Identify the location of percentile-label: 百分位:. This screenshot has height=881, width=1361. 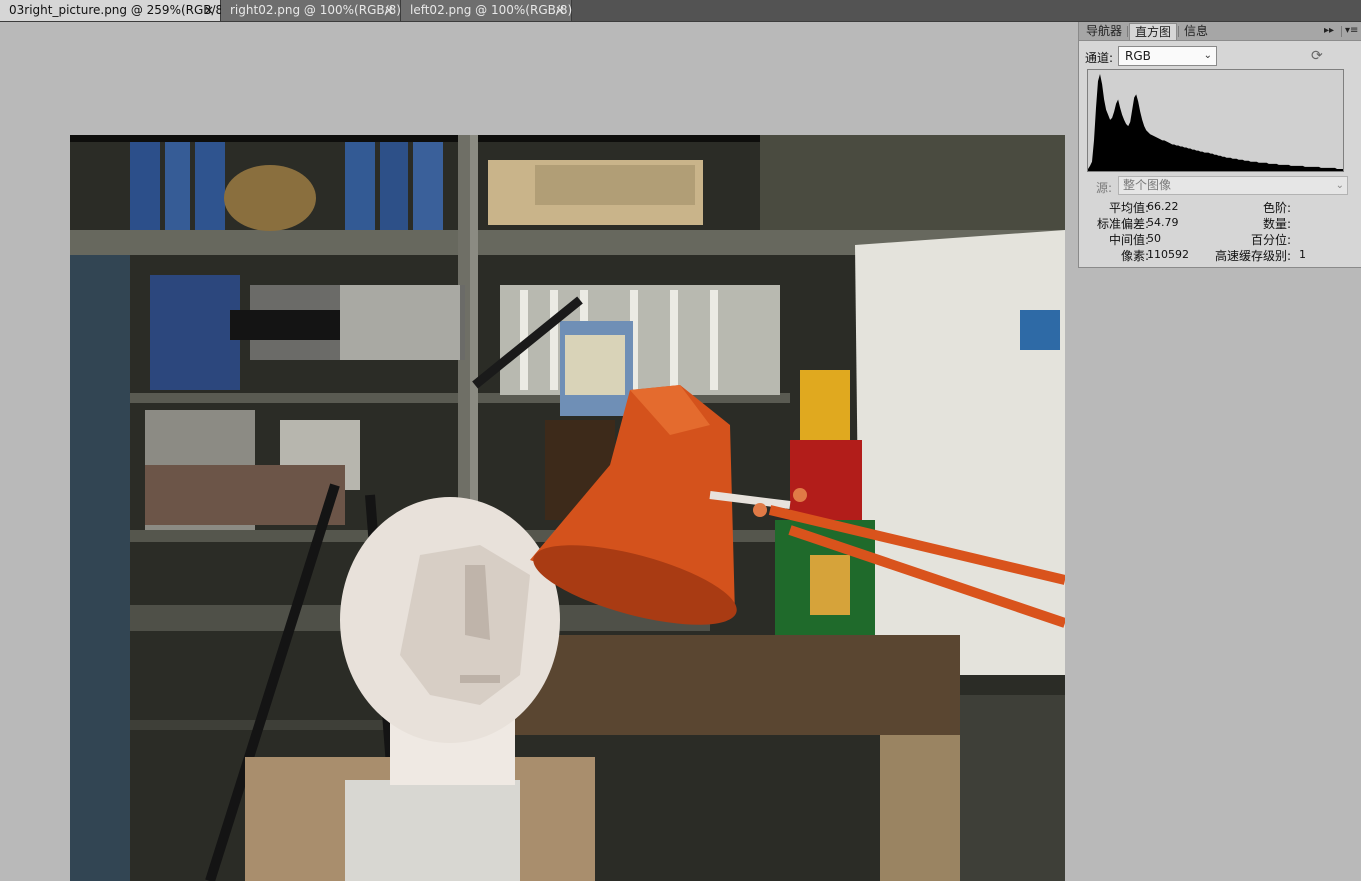
(1270, 240).